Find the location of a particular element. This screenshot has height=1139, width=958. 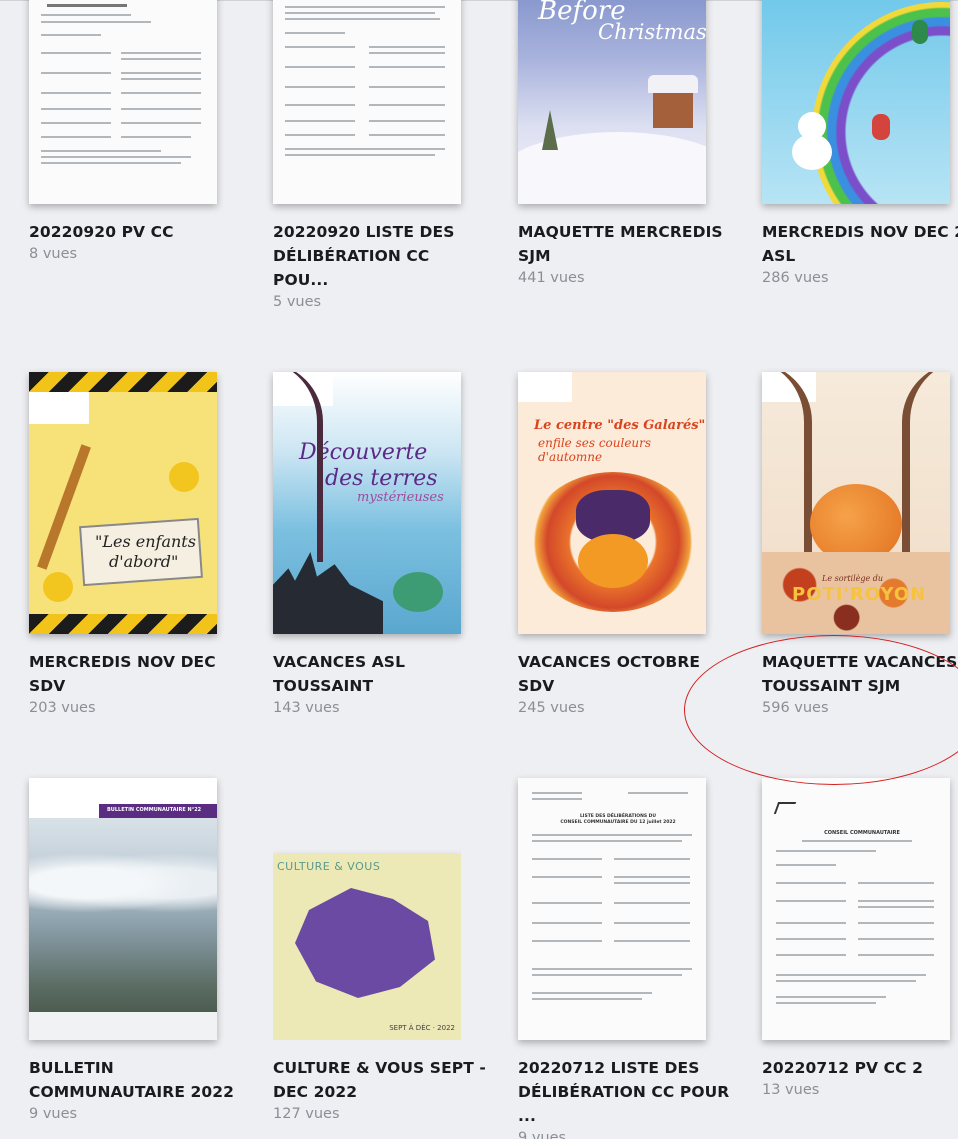

logo-mark is located at coordinates (785, 808).